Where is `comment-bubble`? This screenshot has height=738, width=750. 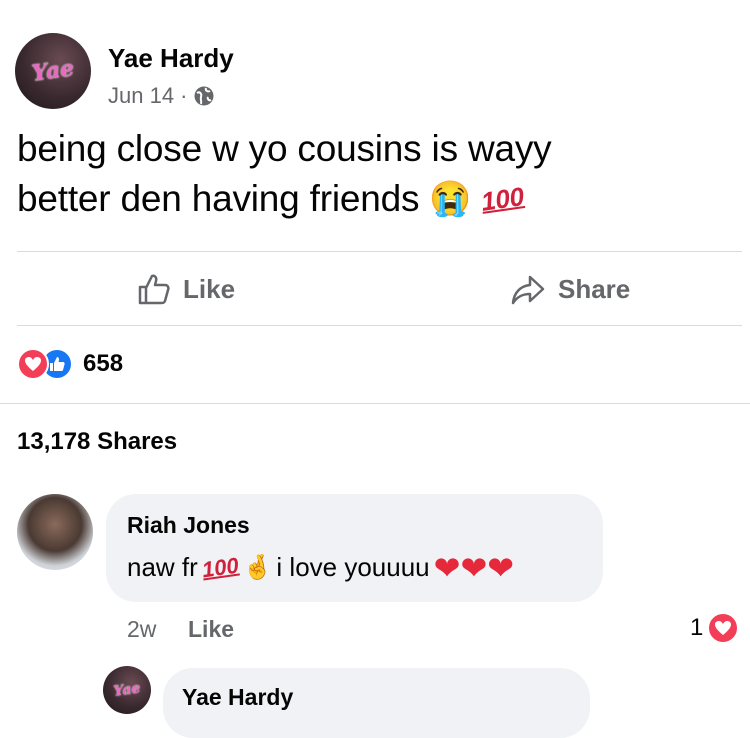 comment-bubble is located at coordinates (354, 548).